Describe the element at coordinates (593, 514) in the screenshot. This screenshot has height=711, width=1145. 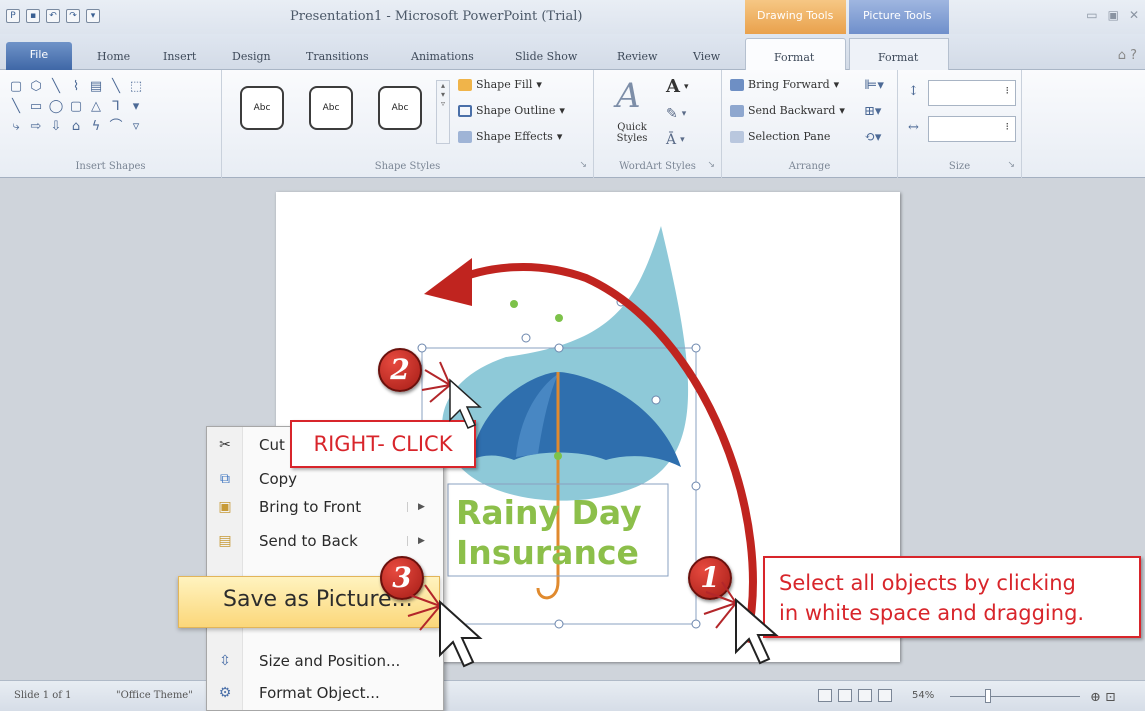
I see `cursor-overlay` at that location.